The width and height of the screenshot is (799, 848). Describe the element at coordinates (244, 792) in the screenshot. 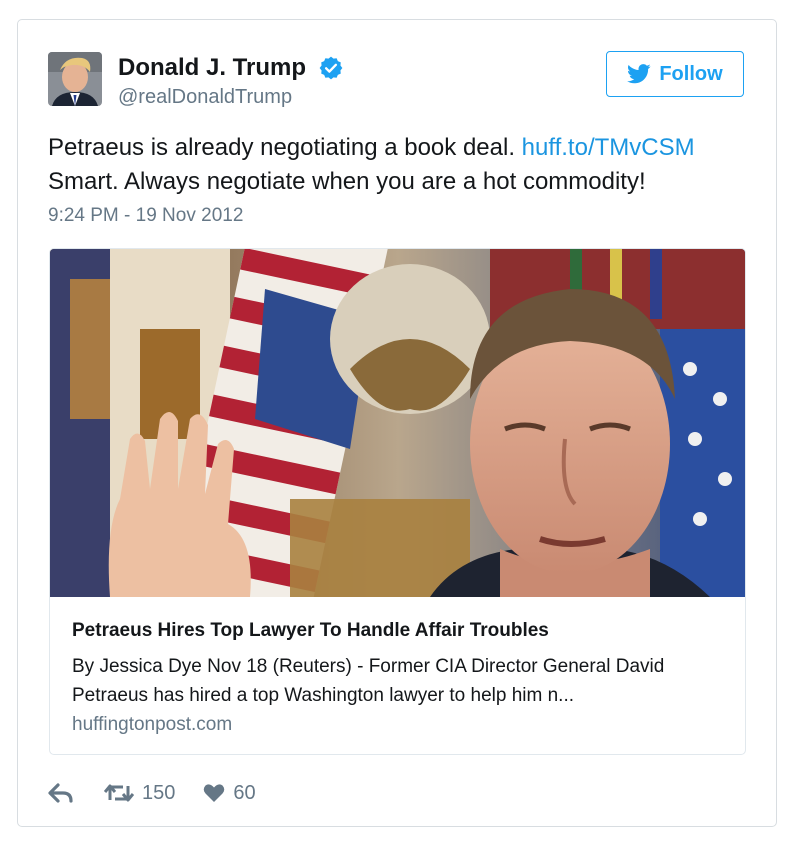

I see `like-count: 60` at that location.